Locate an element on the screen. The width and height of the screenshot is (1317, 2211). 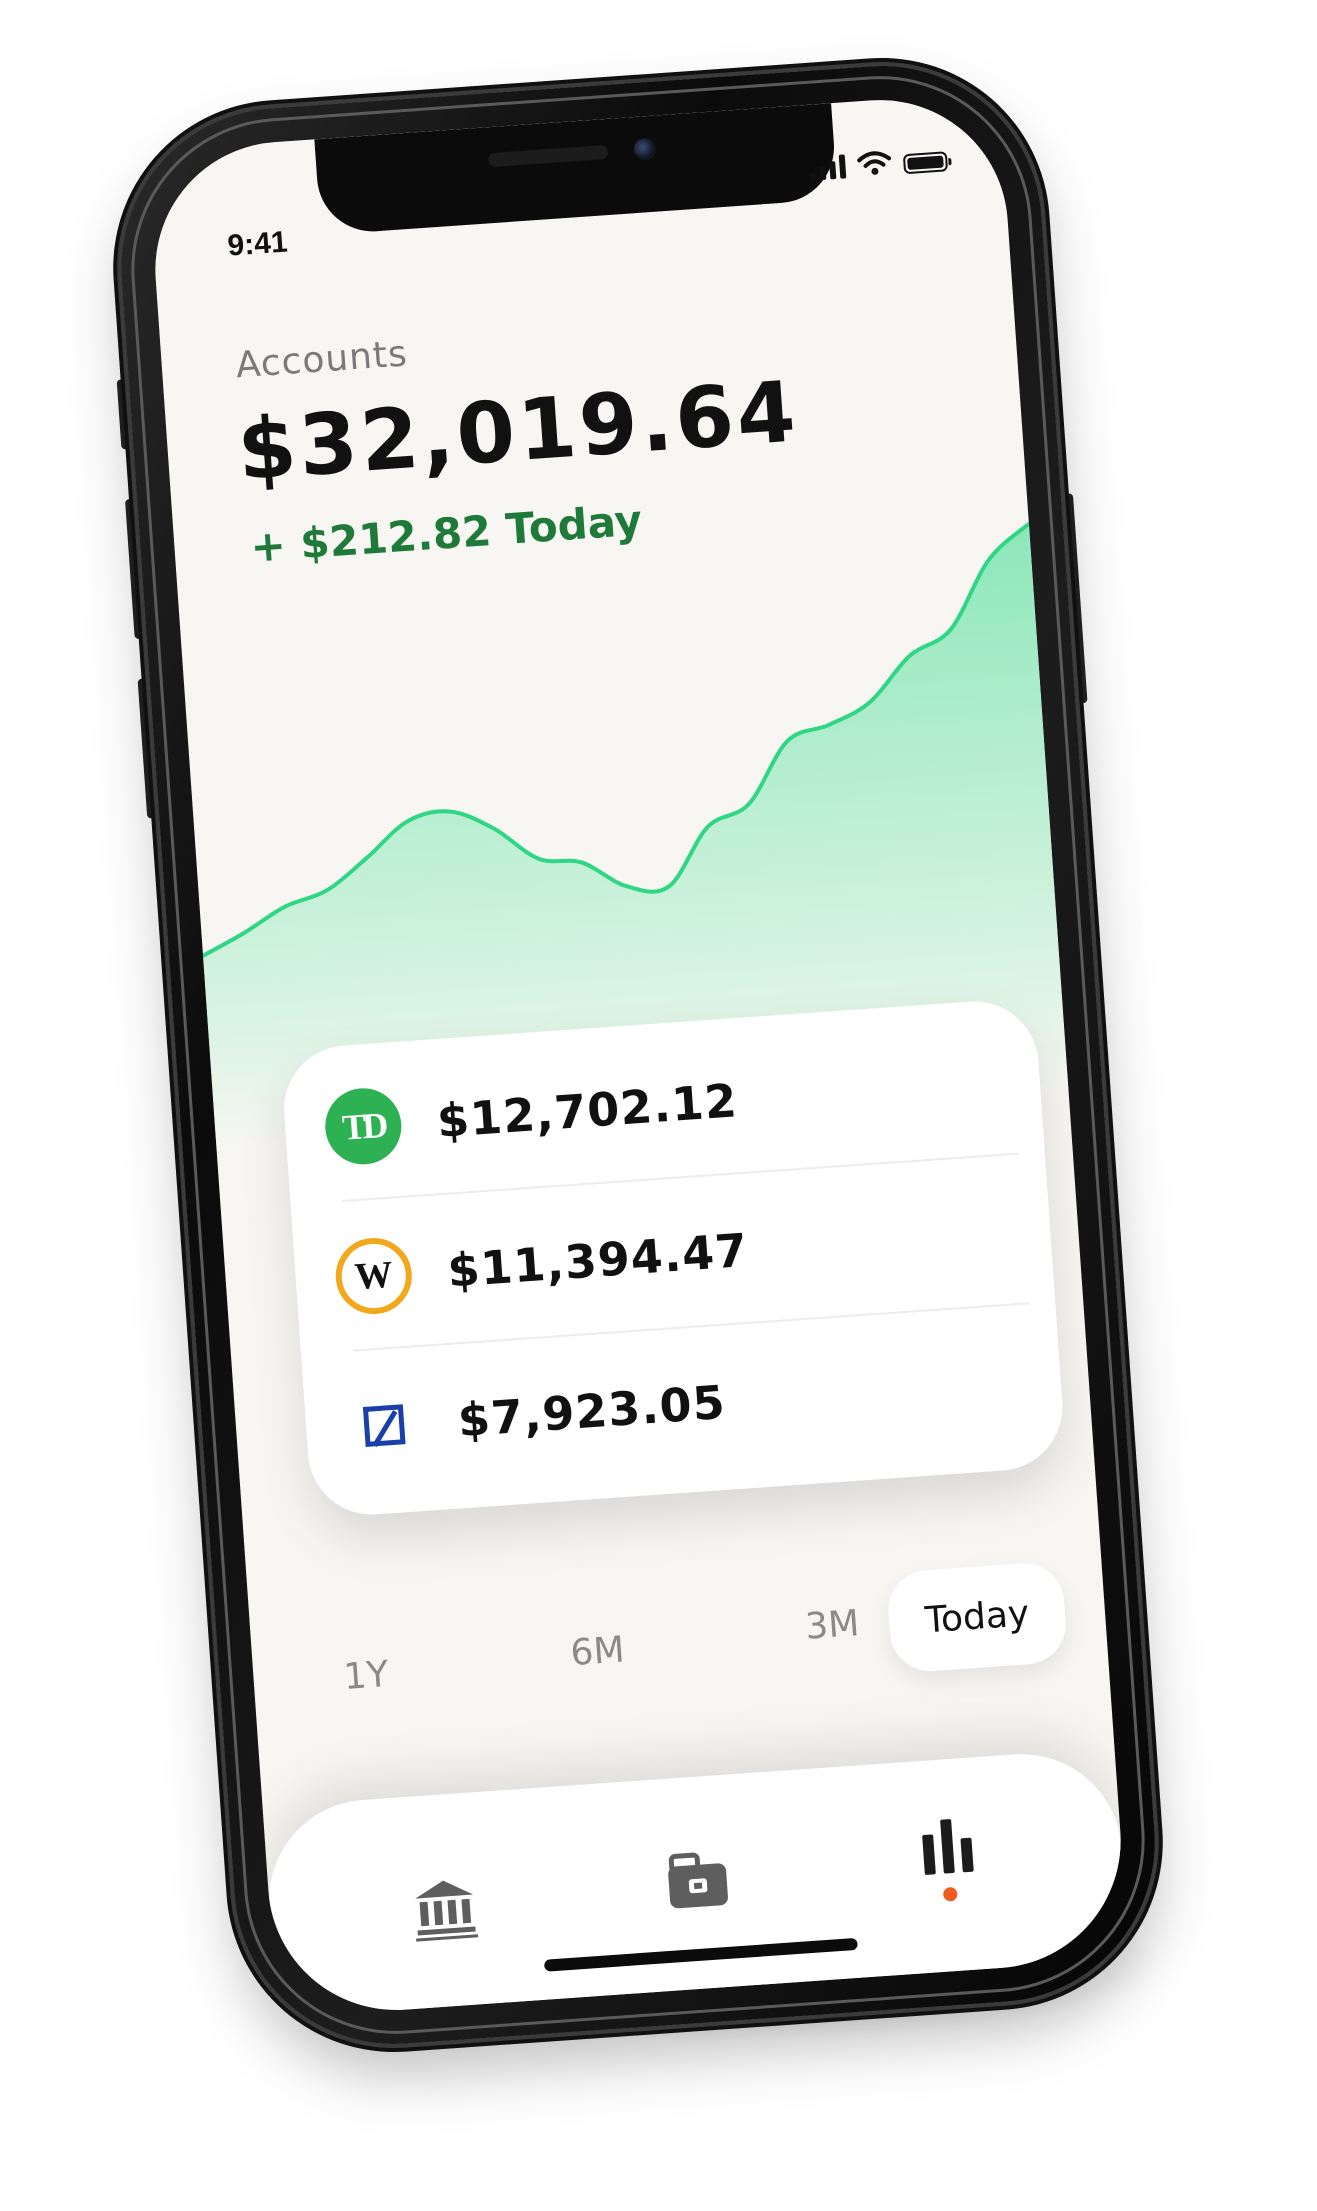
speaker is located at coordinates (548, 156).